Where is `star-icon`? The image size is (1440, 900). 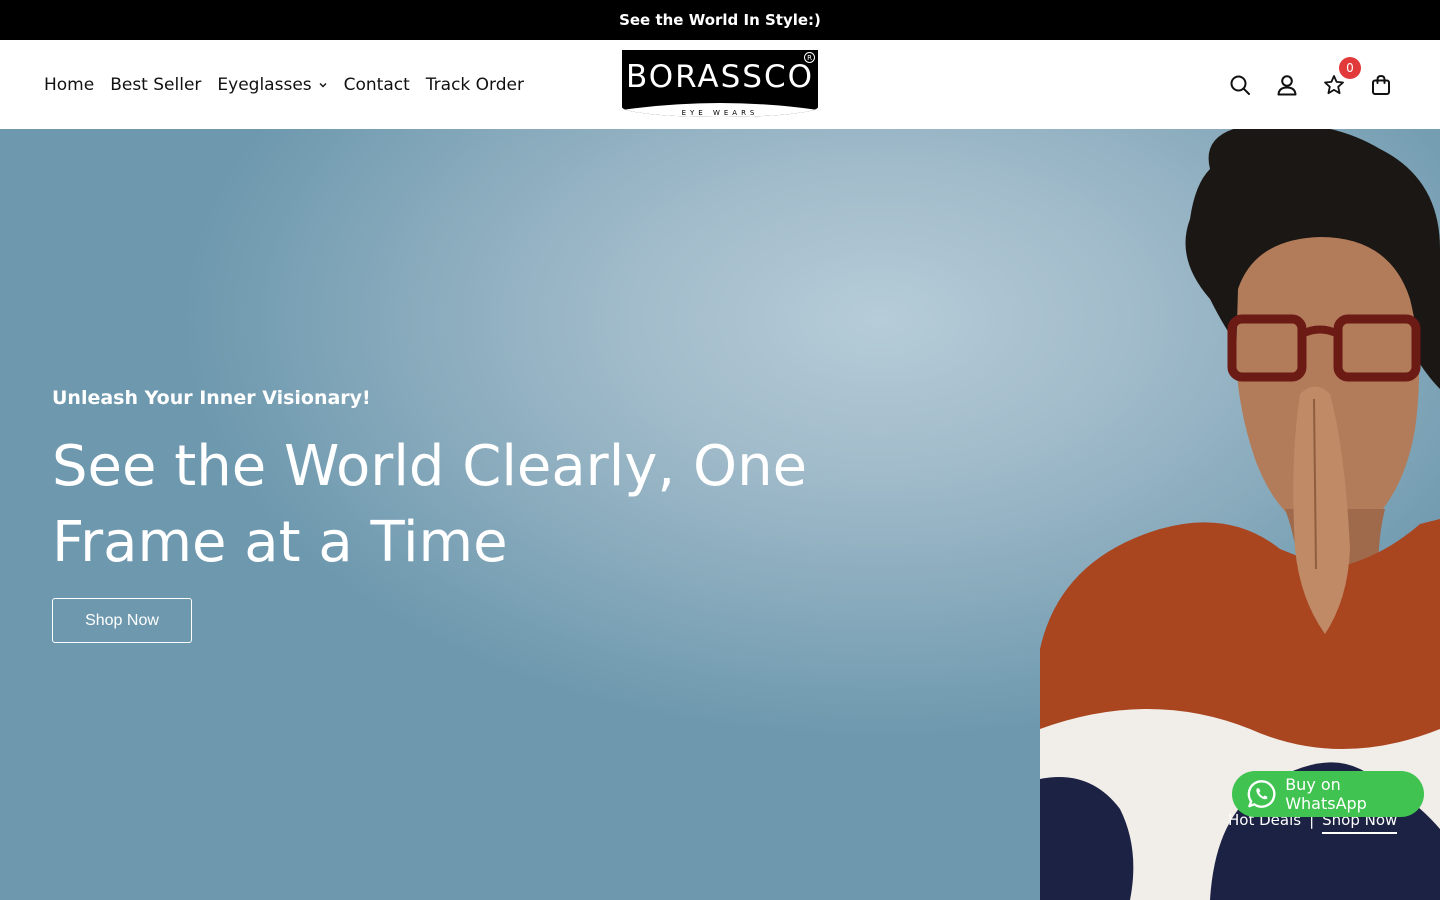
star-icon is located at coordinates (1334, 84).